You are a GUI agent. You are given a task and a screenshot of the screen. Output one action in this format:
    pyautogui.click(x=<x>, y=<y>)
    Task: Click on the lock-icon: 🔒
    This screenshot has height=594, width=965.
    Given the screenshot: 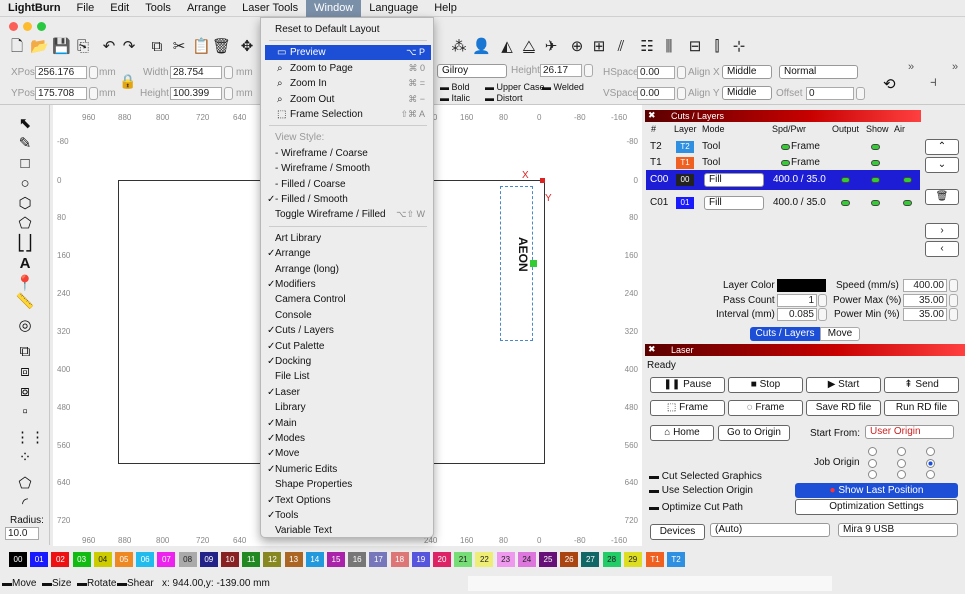 What is the action you would take?
    pyautogui.click(x=127, y=81)
    